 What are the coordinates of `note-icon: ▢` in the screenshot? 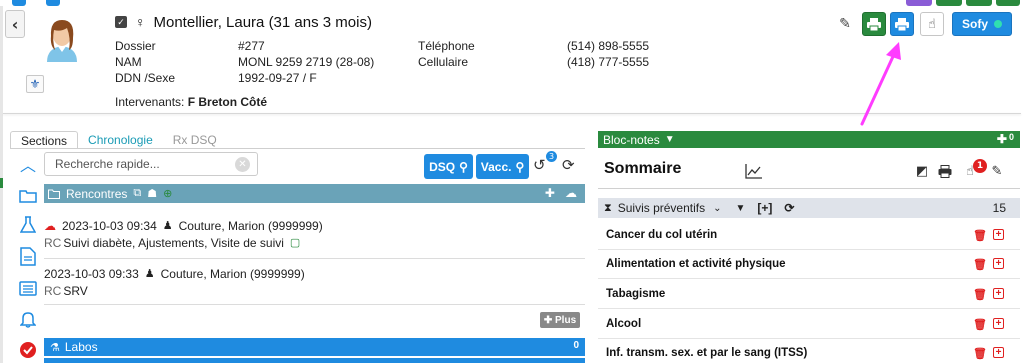 It's located at (295, 242).